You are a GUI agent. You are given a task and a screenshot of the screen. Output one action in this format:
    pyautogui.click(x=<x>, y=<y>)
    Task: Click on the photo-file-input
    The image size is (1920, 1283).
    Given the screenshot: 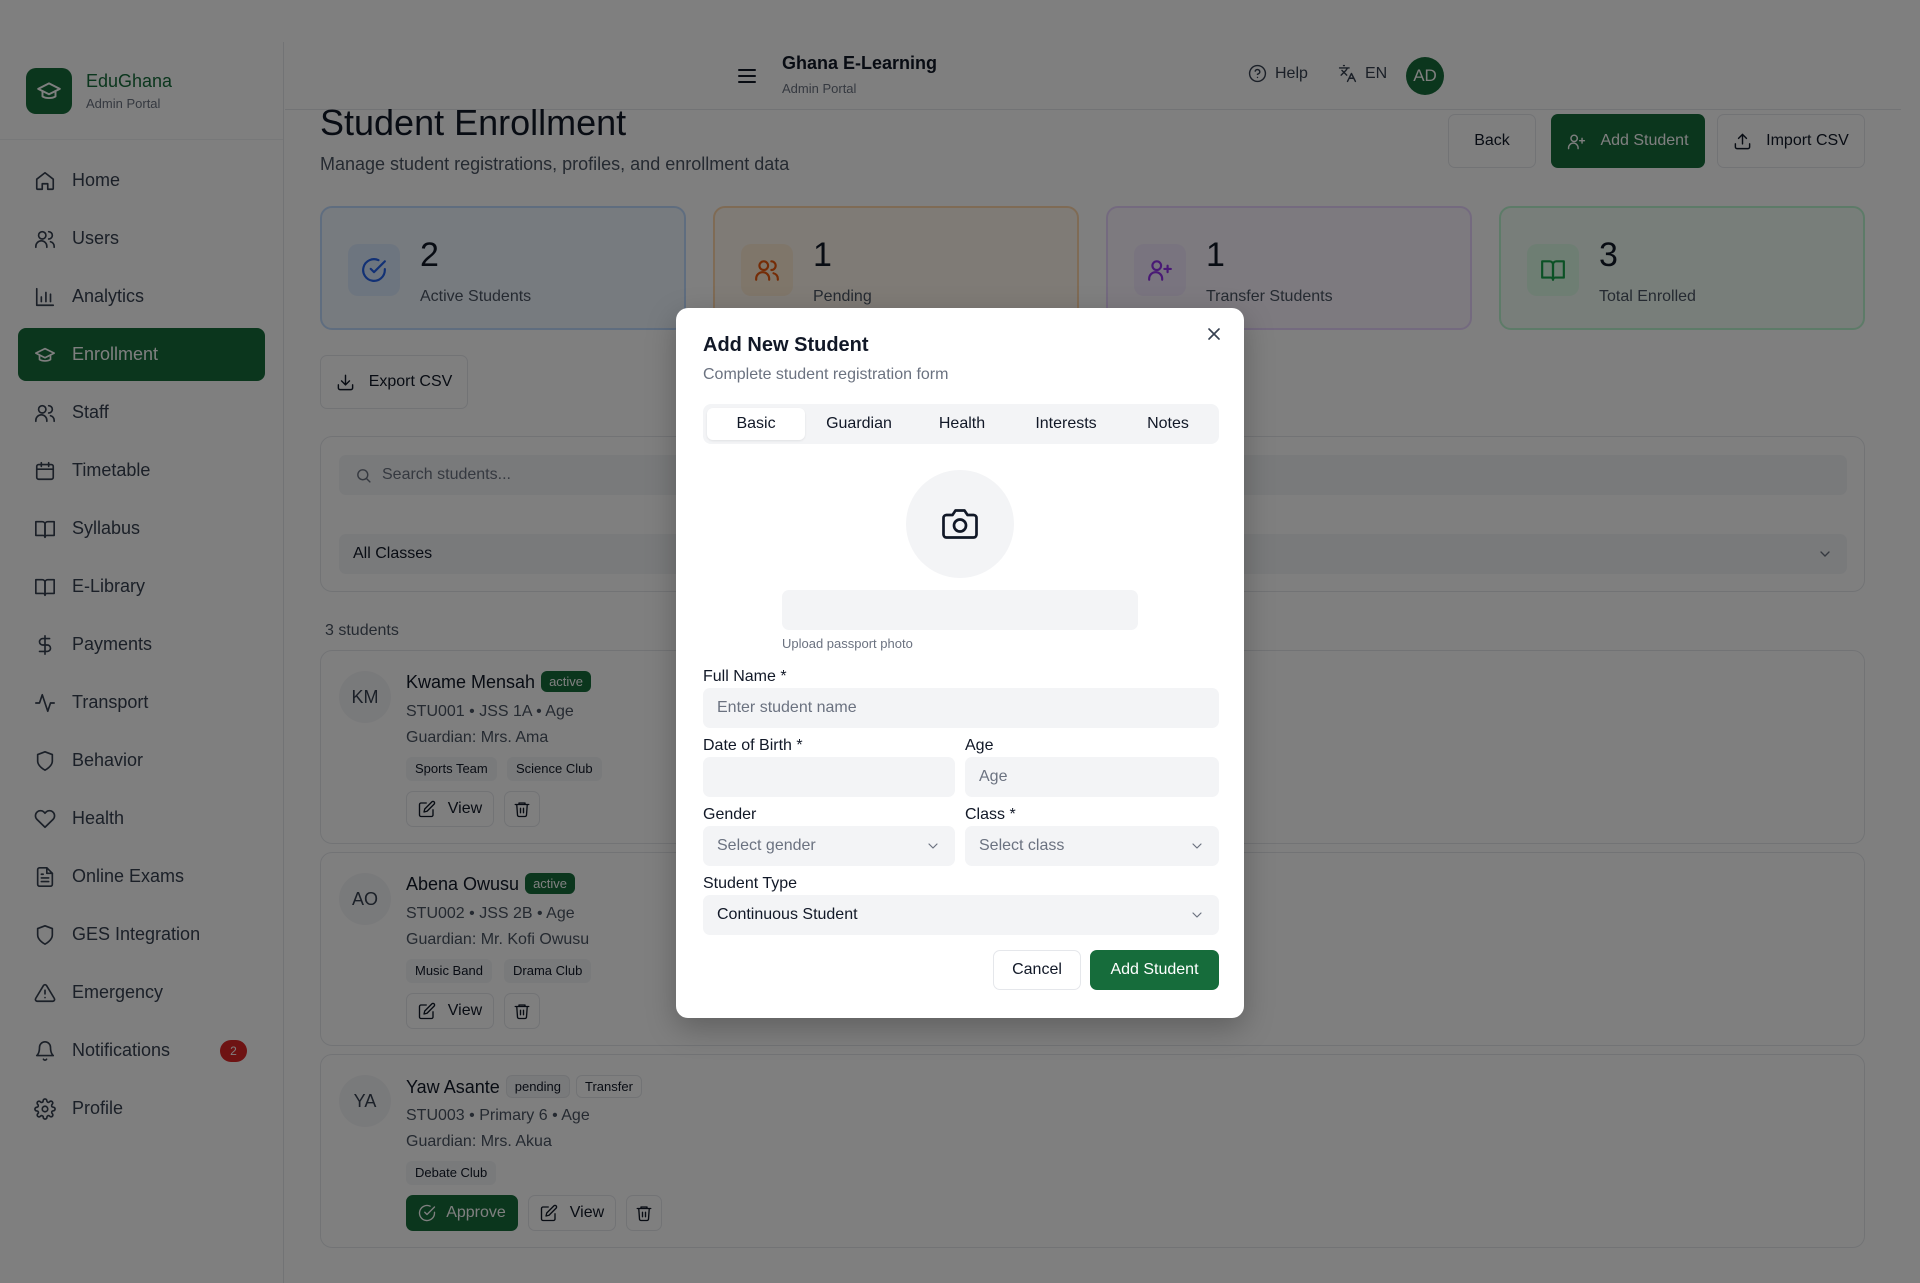 What is the action you would take?
    pyautogui.click(x=960, y=610)
    